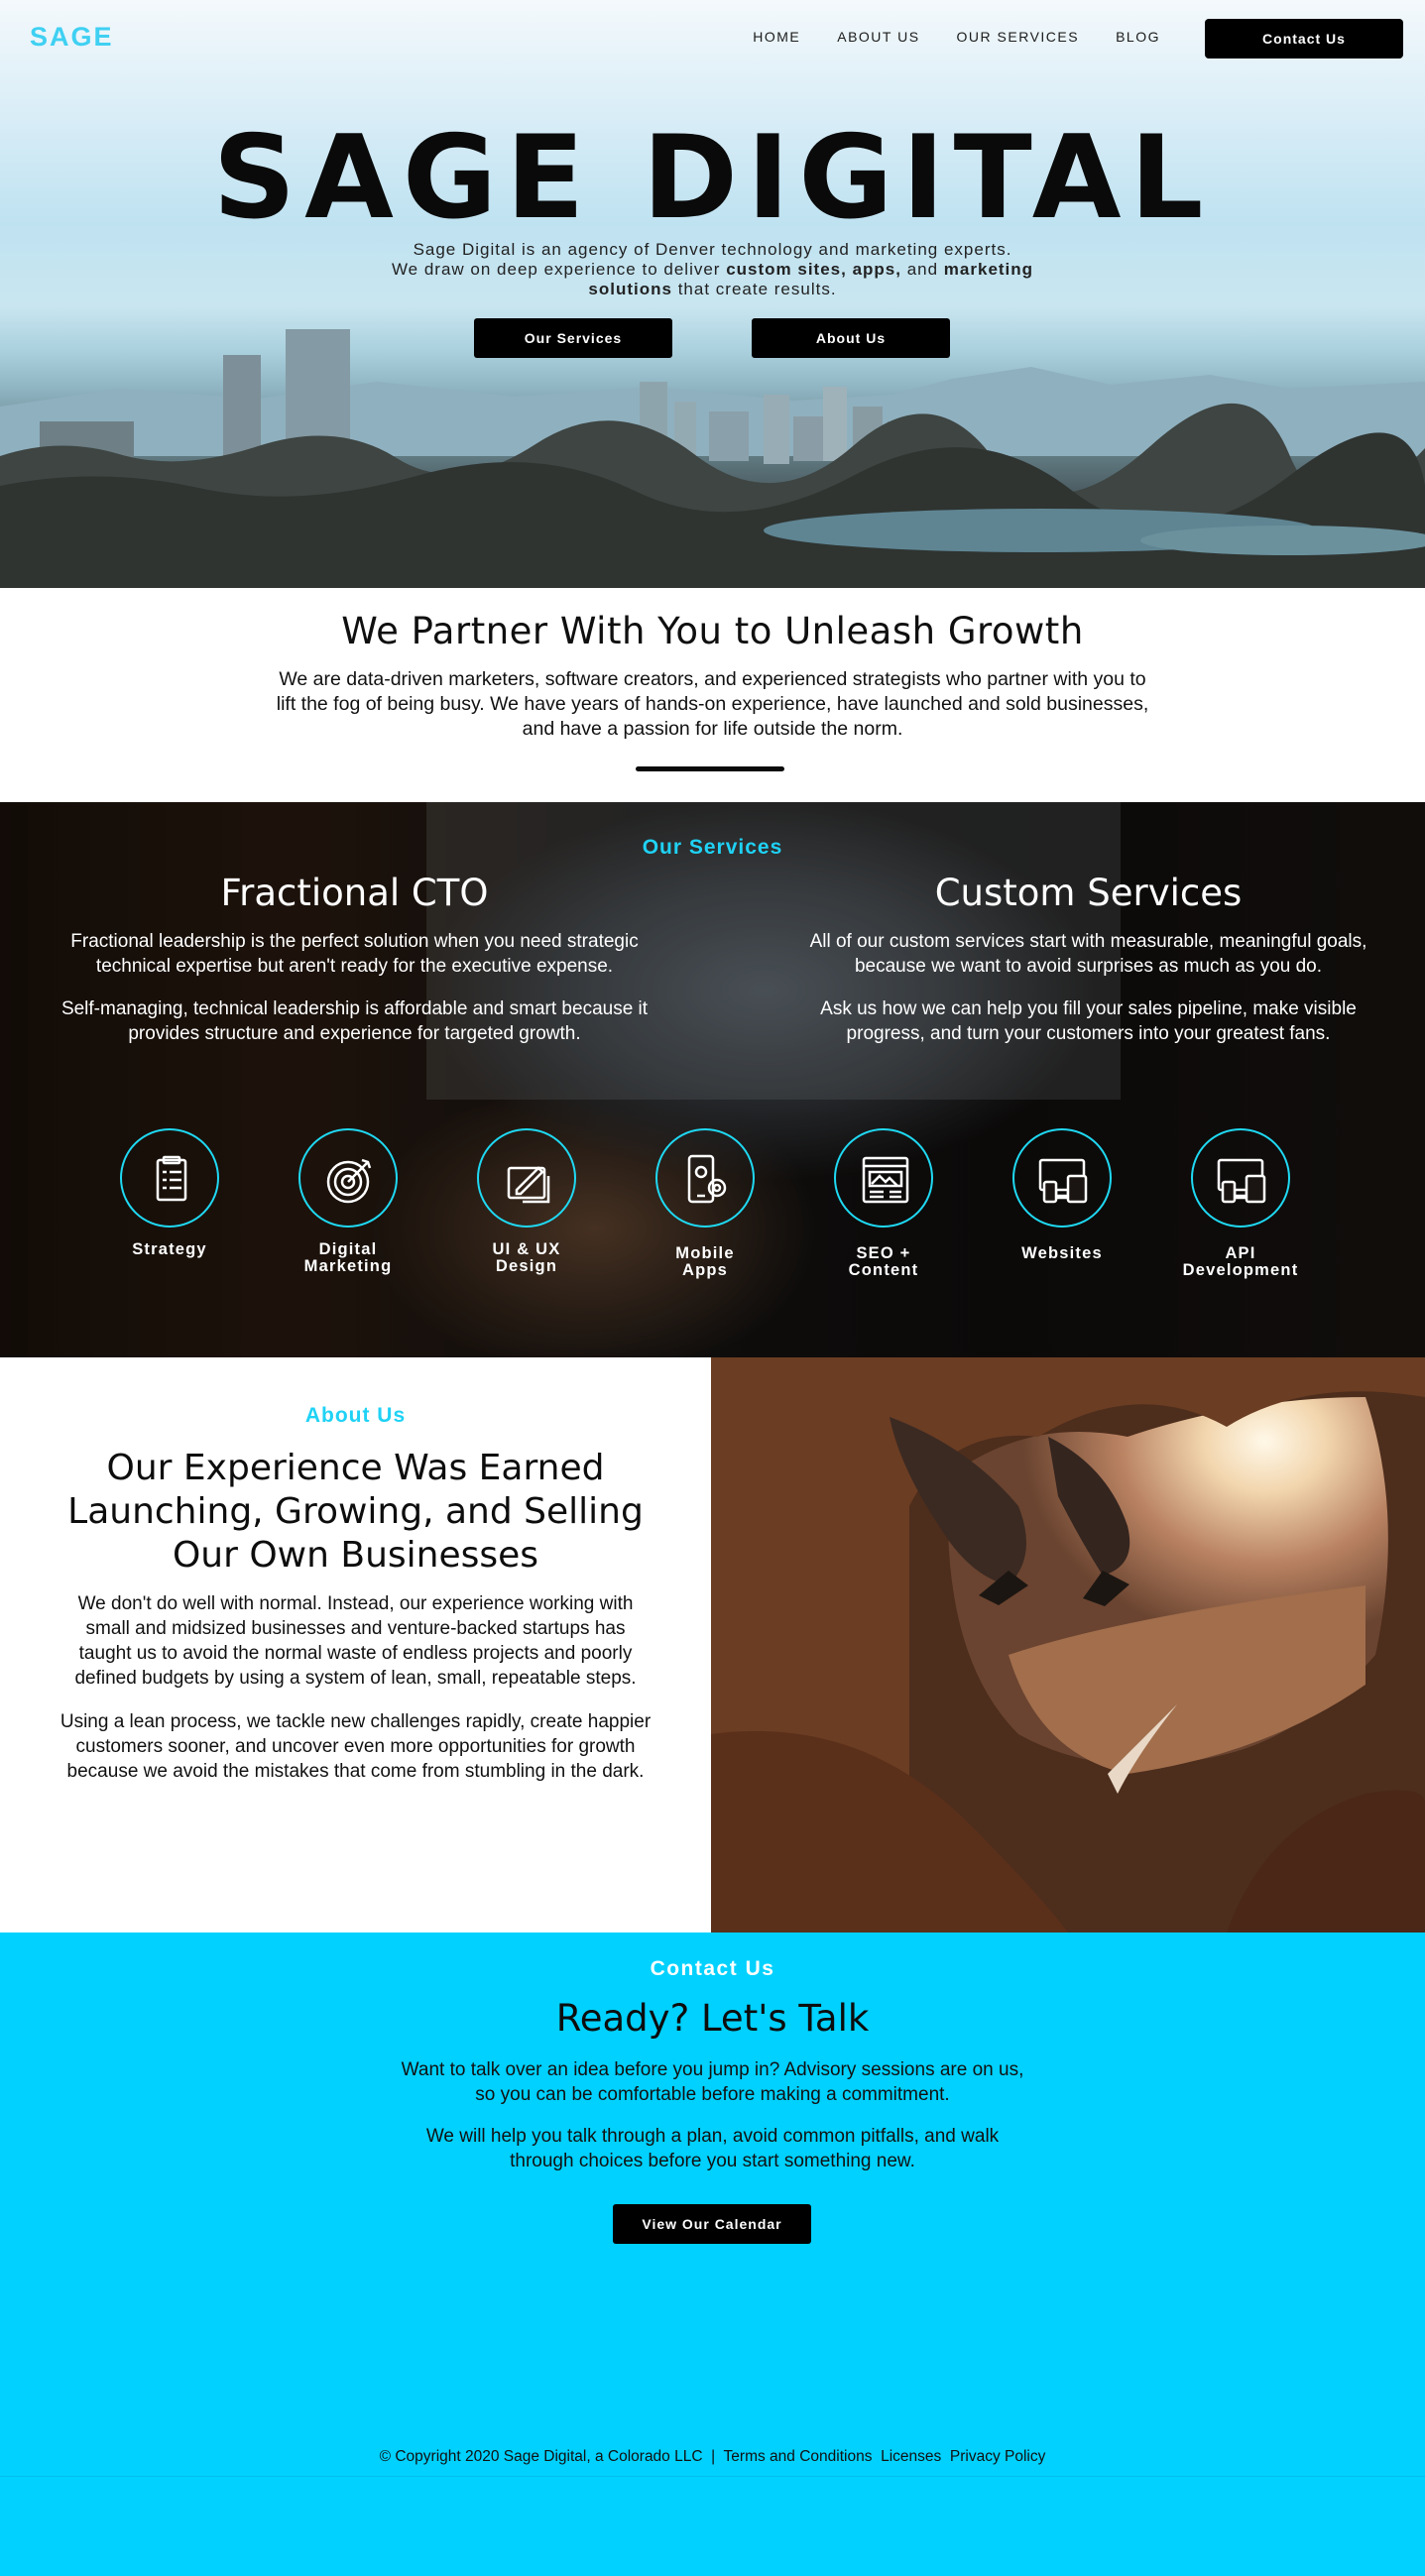 This screenshot has height=2576, width=1425. What do you see at coordinates (169, 1178) in the screenshot?
I see `clipboard-icon` at bounding box center [169, 1178].